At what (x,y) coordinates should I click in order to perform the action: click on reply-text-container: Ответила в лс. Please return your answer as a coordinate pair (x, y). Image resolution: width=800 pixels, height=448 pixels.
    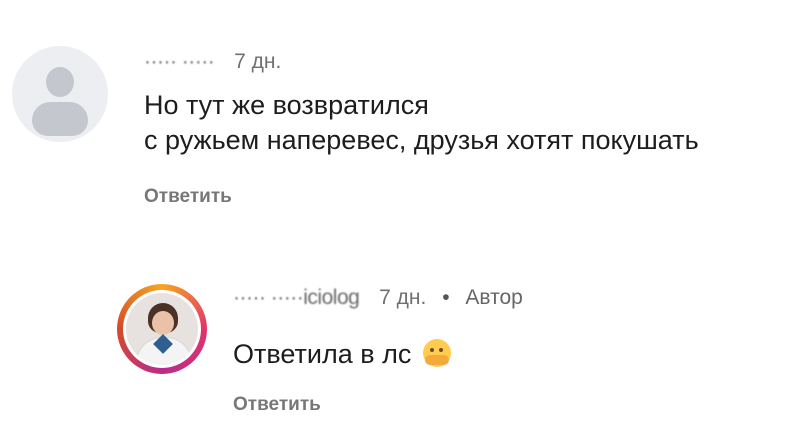
    Looking at the image, I should click on (483, 354).